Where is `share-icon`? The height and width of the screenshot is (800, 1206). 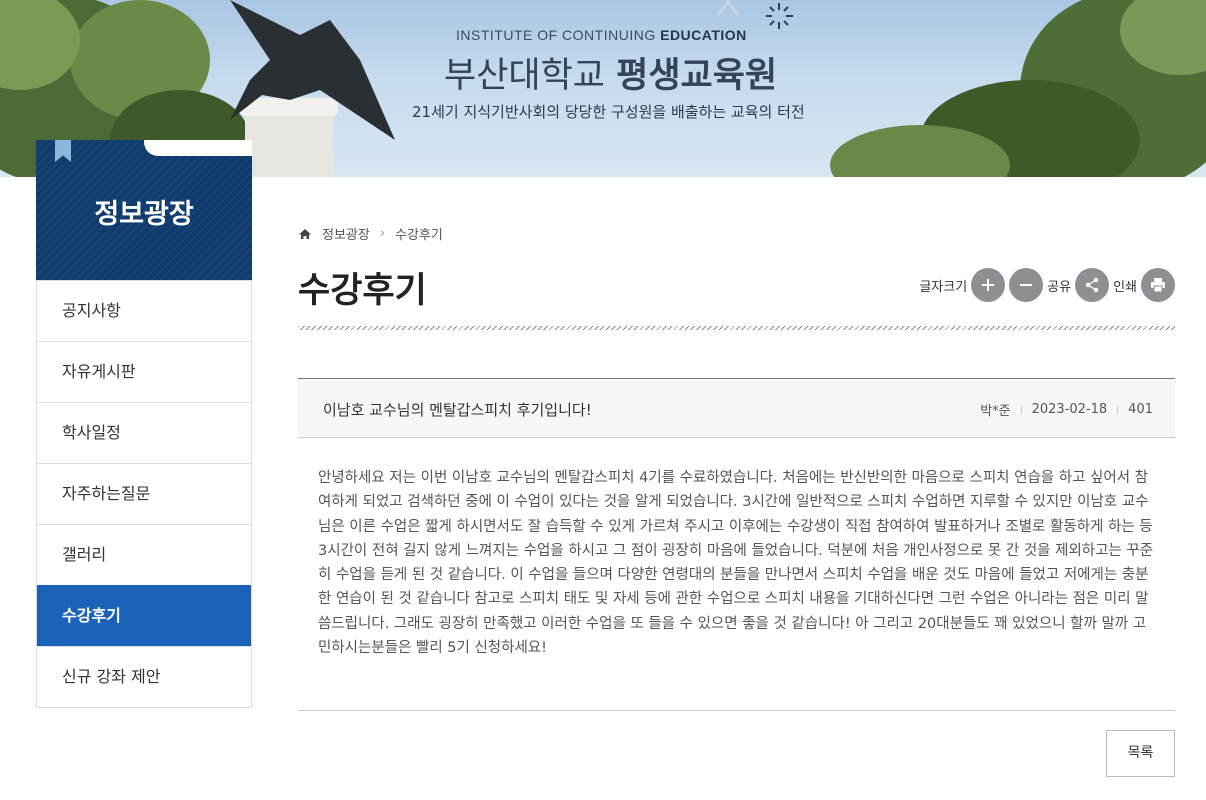
share-icon is located at coordinates (1092, 285).